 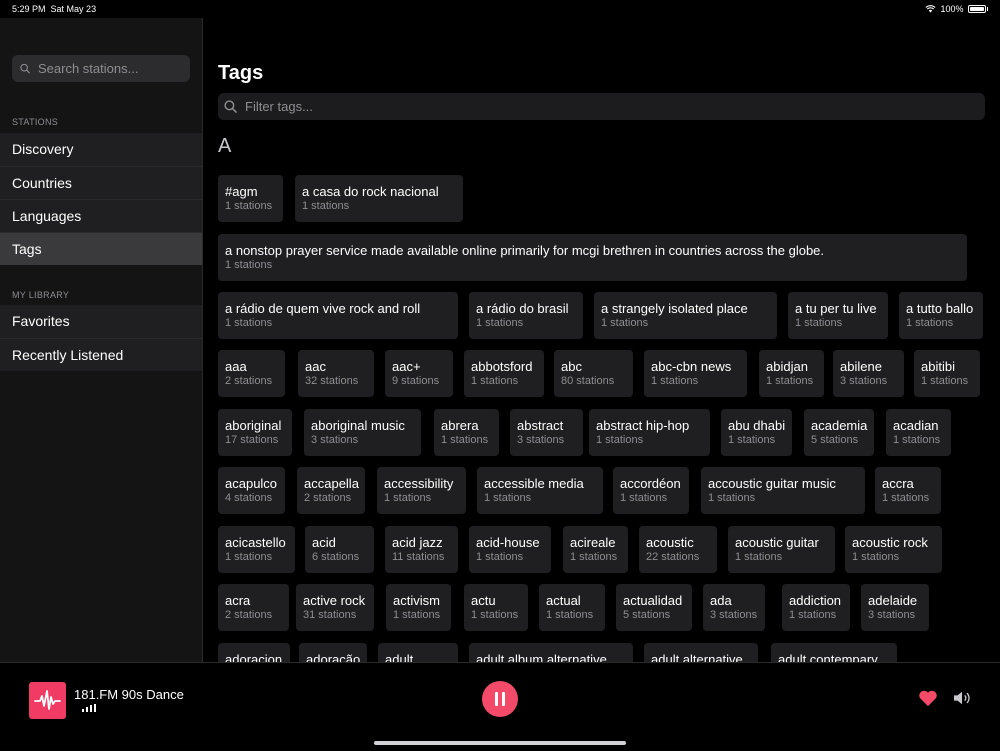 What do you see at coordinates (551, 652) in the screenshot?
I see `tag-chip: adult album alternative` at bounding box center [551, 652].